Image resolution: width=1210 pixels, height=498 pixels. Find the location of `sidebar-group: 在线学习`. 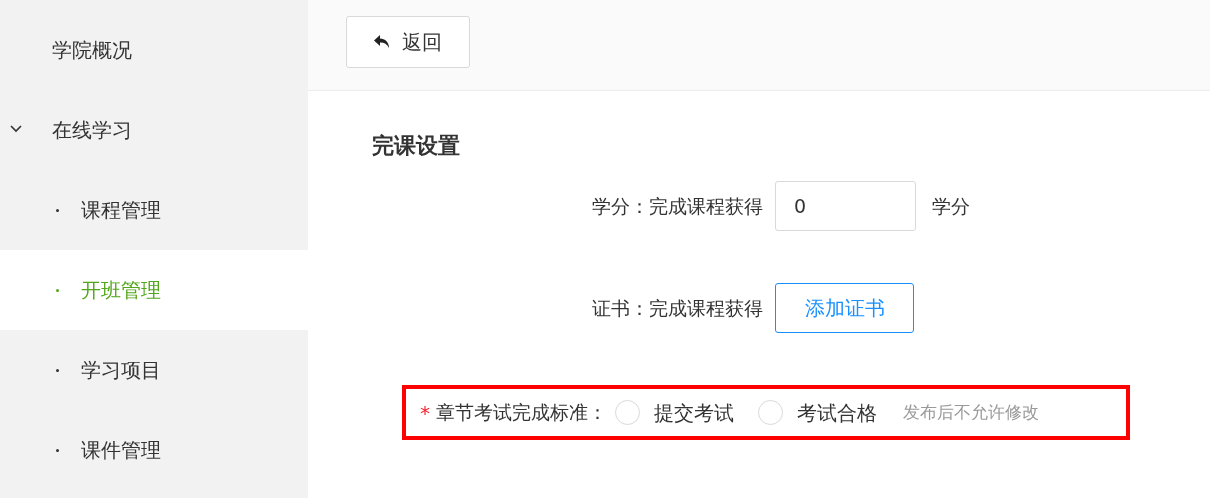

sidebar-group: 在线学习 is located at coordinates (154, 130).